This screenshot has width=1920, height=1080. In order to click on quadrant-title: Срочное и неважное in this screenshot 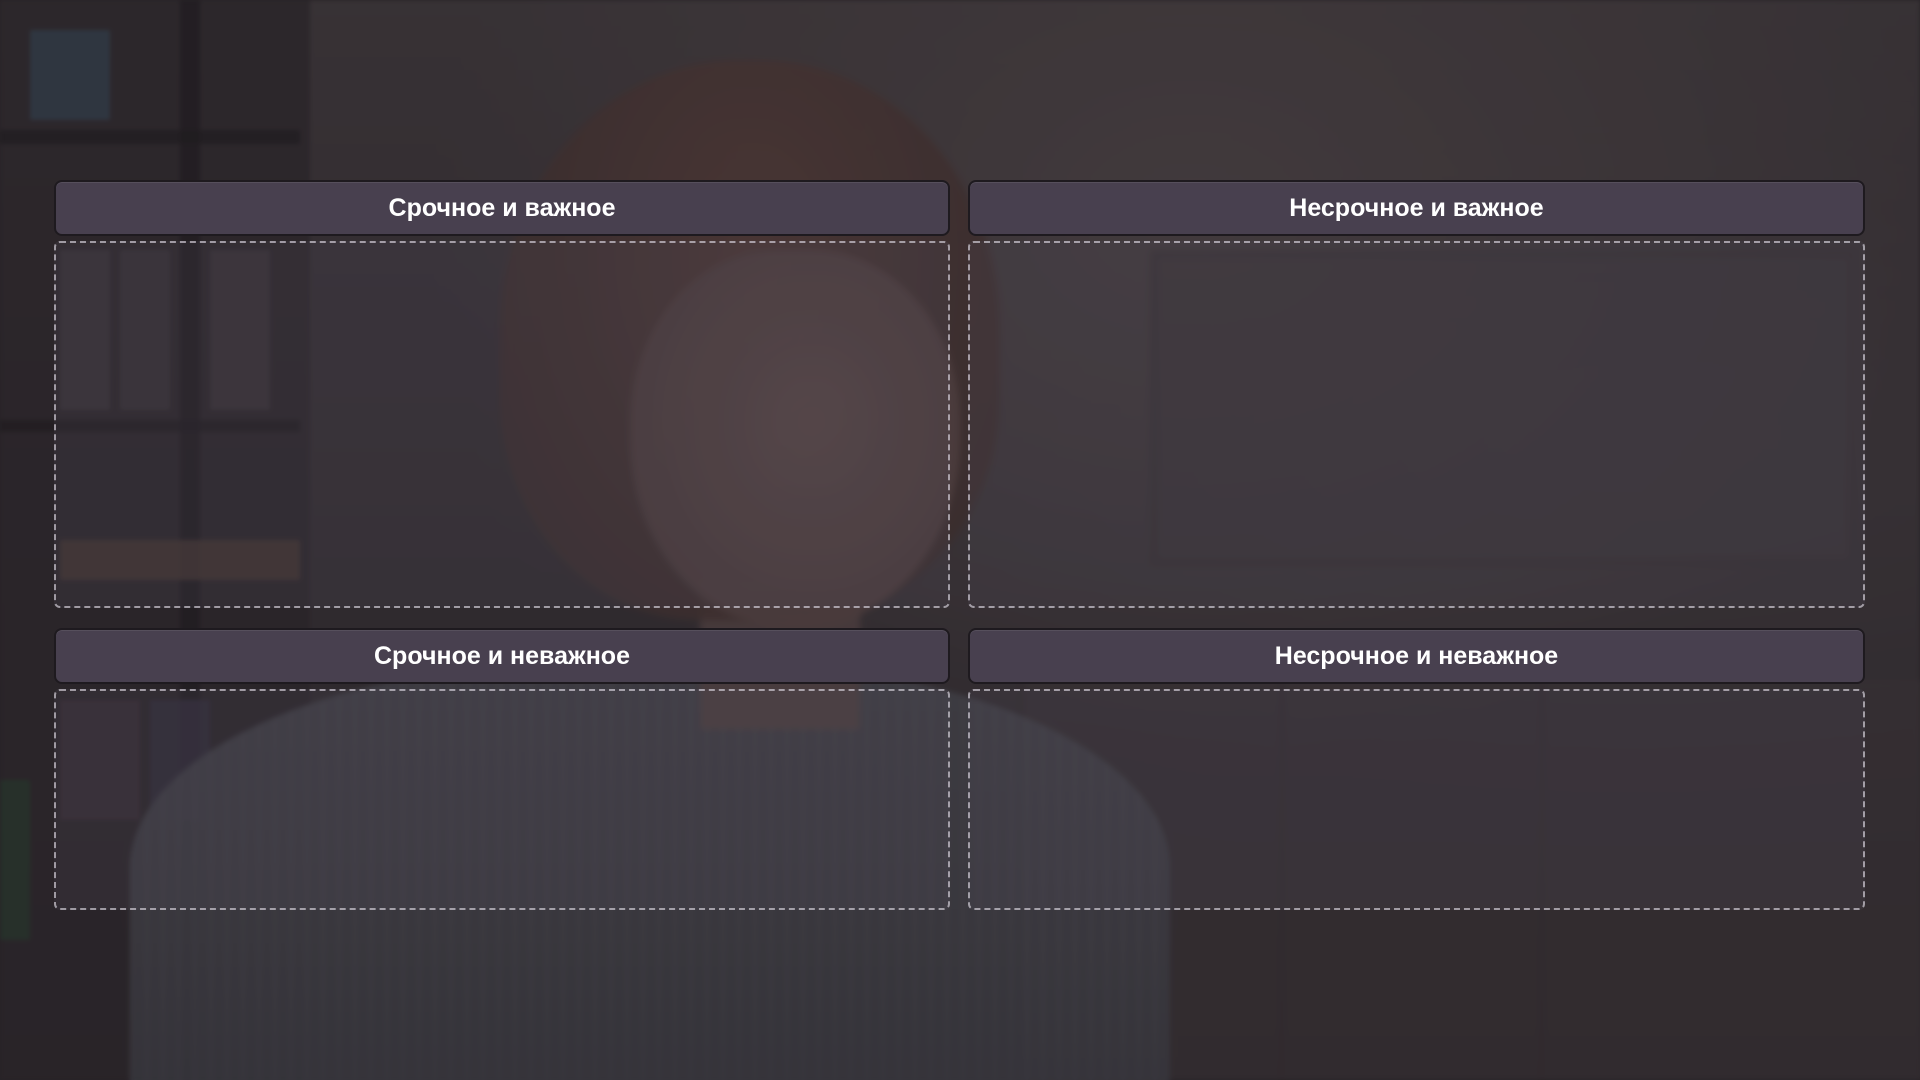, I will do `click(502, 655)`.